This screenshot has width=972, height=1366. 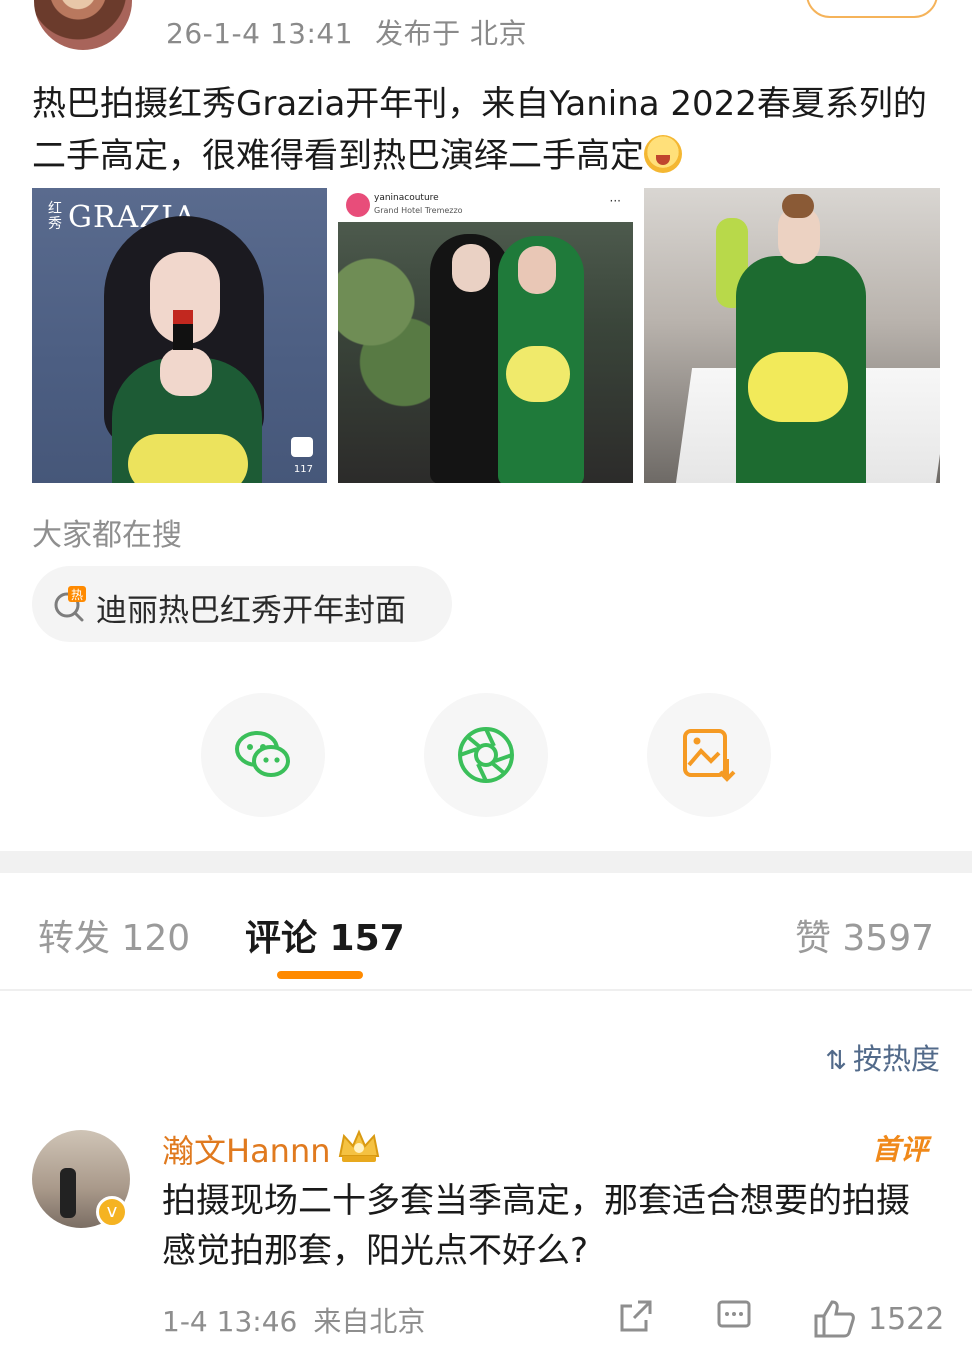 What do you see at coordinates (55, 216) in the screenshot?
I see `brand-cn-label: 红秀` at bounding box center [55, 216].